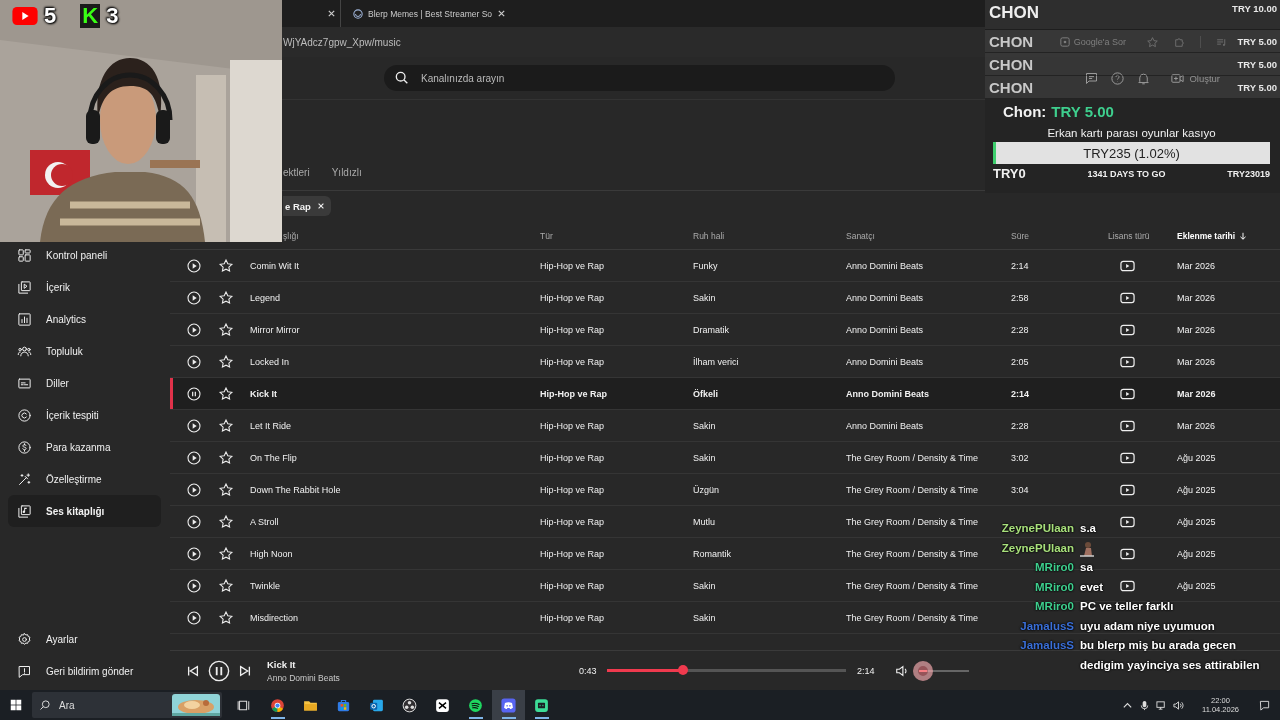  I want to click on create-button: Oluştur, so click(1195, 78).